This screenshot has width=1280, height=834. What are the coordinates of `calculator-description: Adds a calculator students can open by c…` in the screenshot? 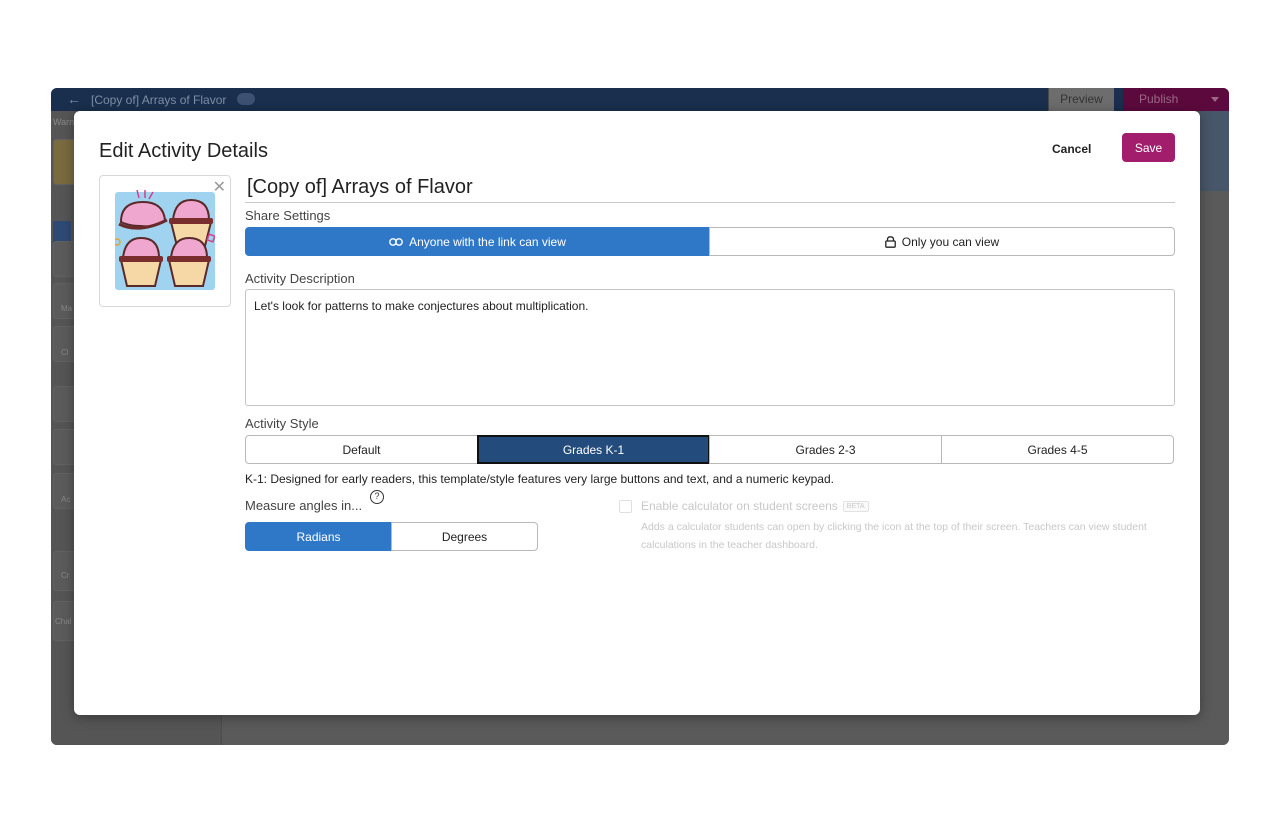 It's located at (894, 536).